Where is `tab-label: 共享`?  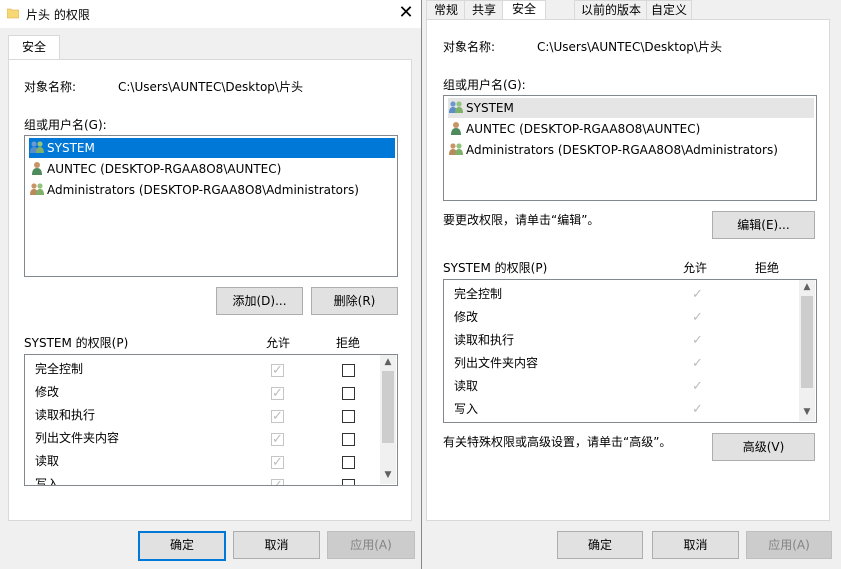 tab-label: 共享 is located at coordinates (483, 10).